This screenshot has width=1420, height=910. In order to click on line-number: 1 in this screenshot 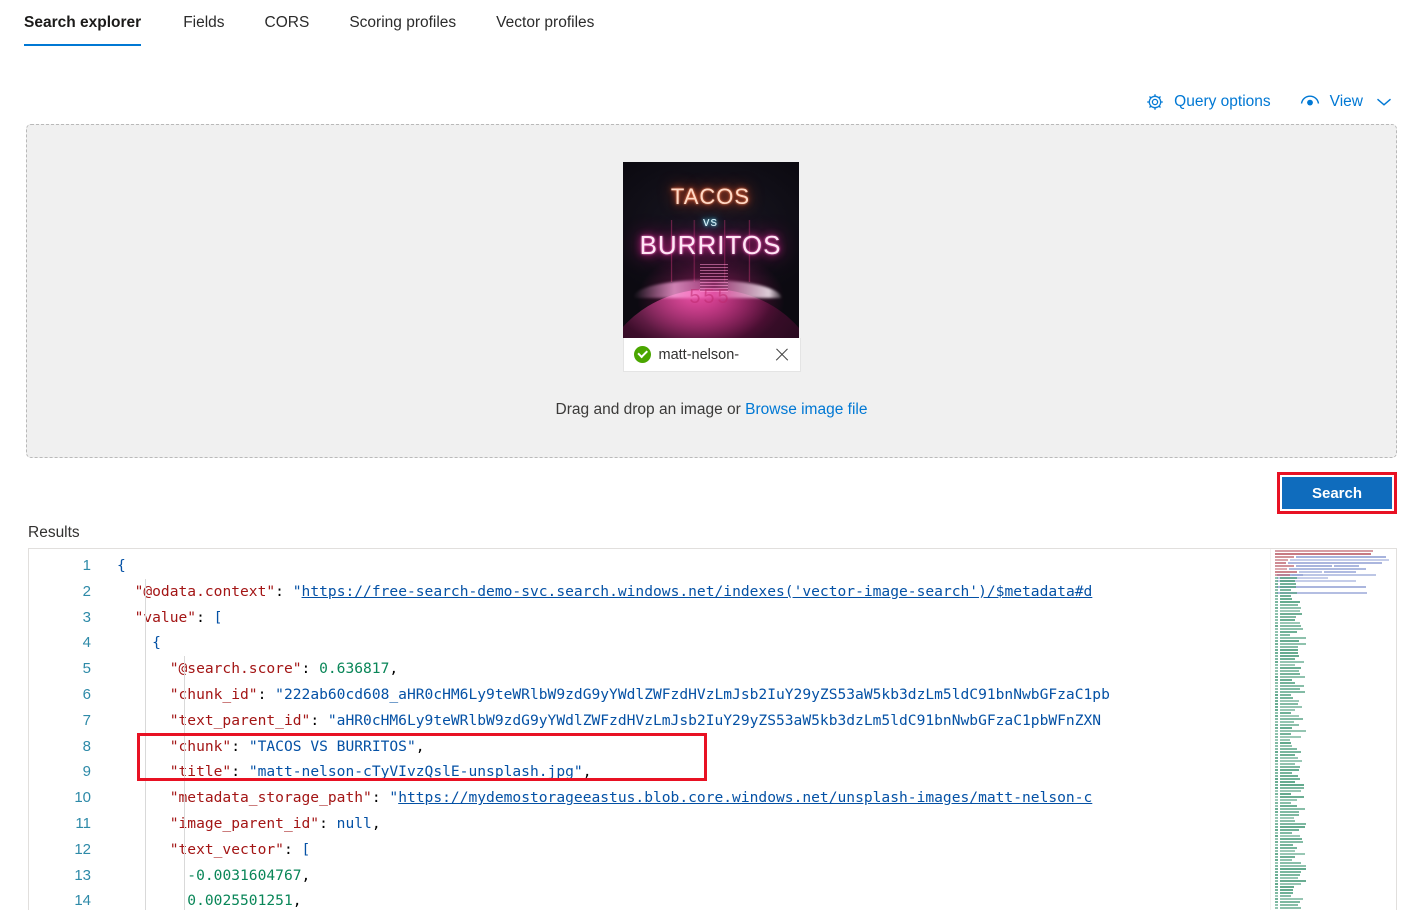, I will do `click(86, 565)`.